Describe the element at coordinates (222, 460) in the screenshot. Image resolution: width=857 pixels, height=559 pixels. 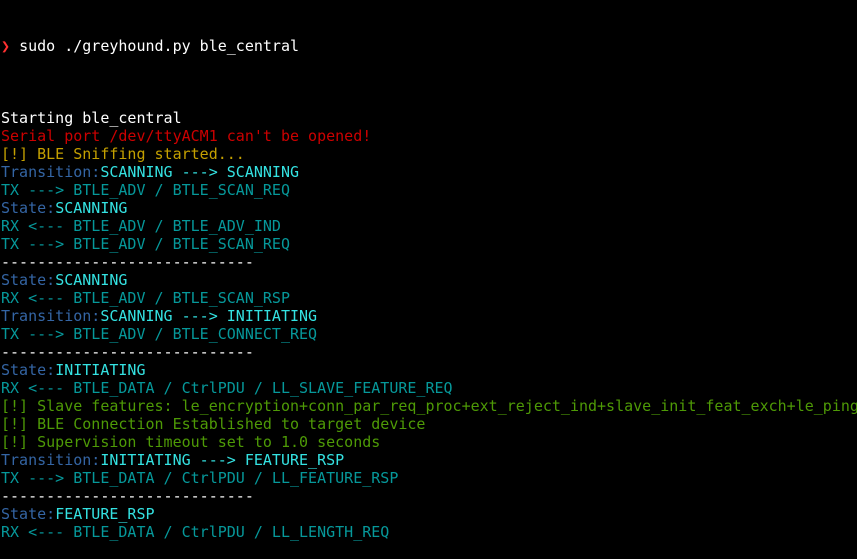
I see `output-segment: INITIATING ---> FEATURE_RSP` at that location.